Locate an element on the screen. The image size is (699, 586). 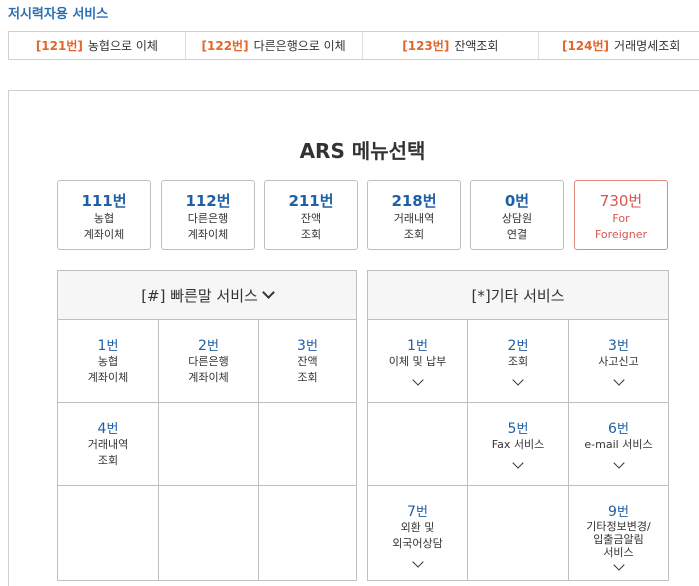
ars-menu-218: 218번 거래내역 조회 is located at coordinates (414, 215).